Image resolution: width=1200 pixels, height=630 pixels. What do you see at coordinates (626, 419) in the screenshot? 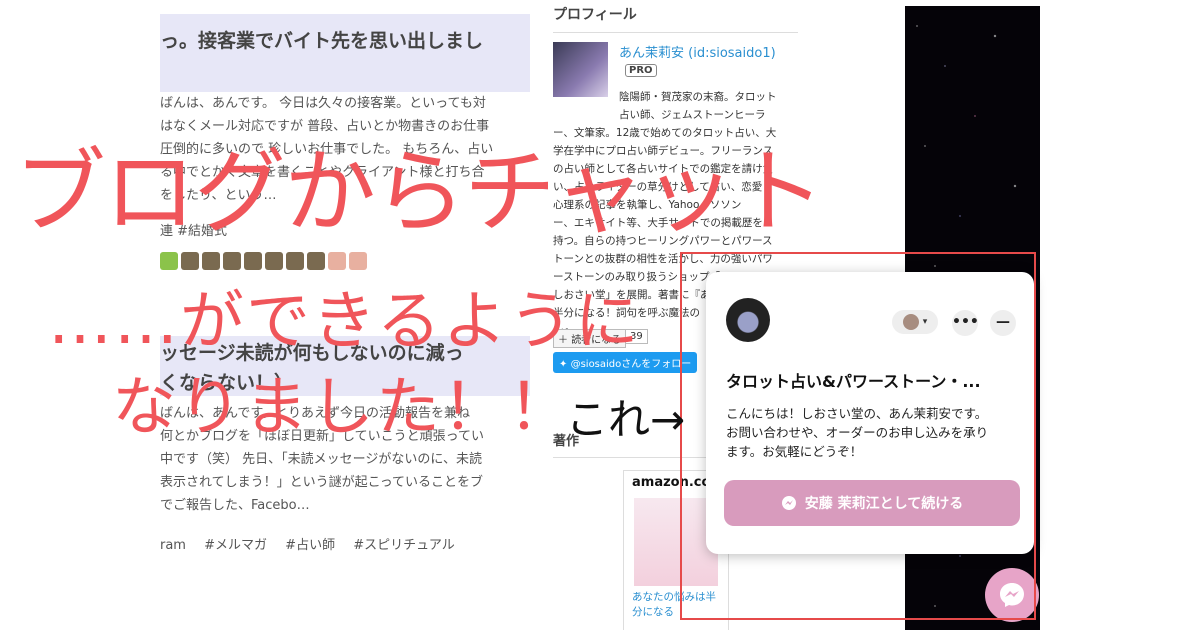
I see `pointer-note: これ→` at bounding box center [626, 419].